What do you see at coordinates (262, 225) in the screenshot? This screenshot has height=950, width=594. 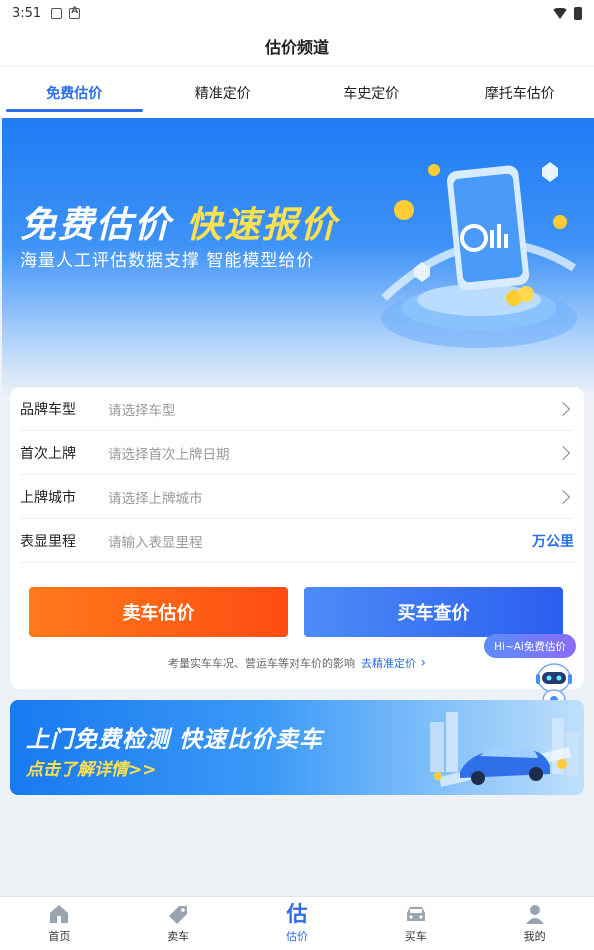 I see `hero-title-yellow: 快速报价` at bounding box center [262, 225].